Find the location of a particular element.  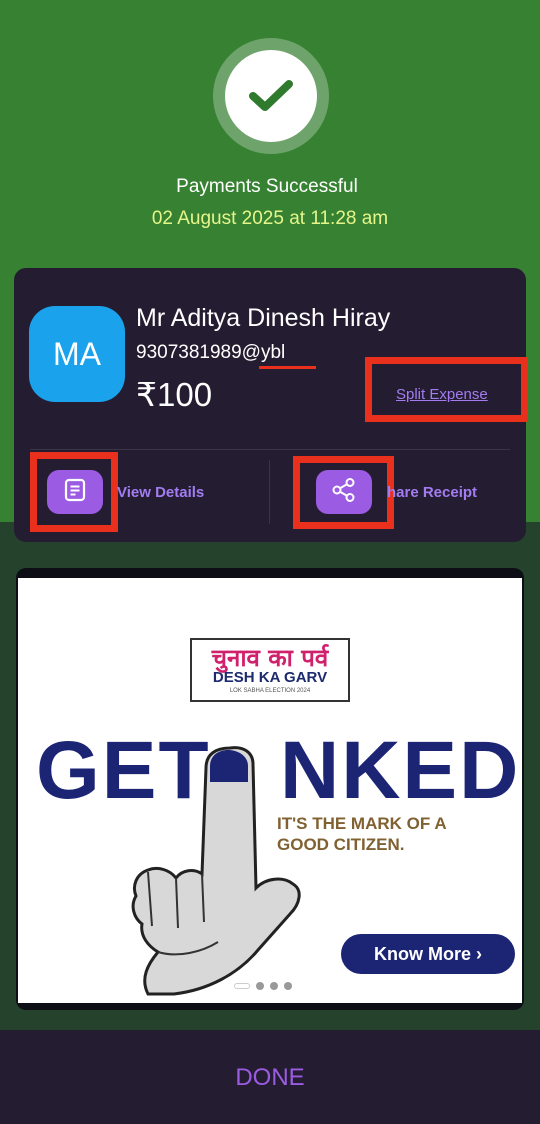

banner-tagline-line1: IT'S THE MARK OF A is located at coordinates (362, 823).